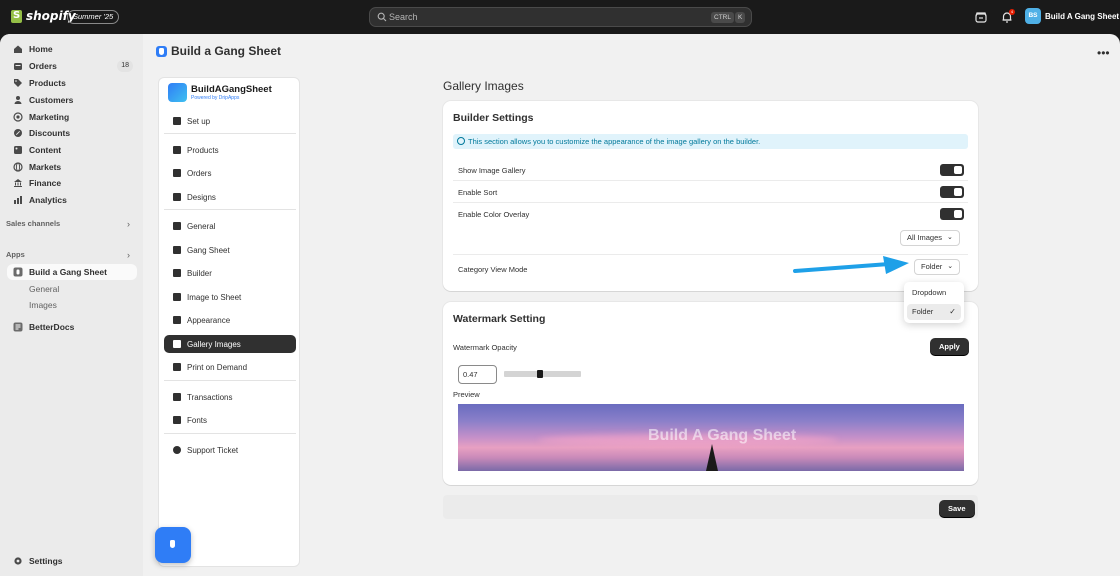  I want to click on side-item-label: Gang Sheet, so click(208, 250).